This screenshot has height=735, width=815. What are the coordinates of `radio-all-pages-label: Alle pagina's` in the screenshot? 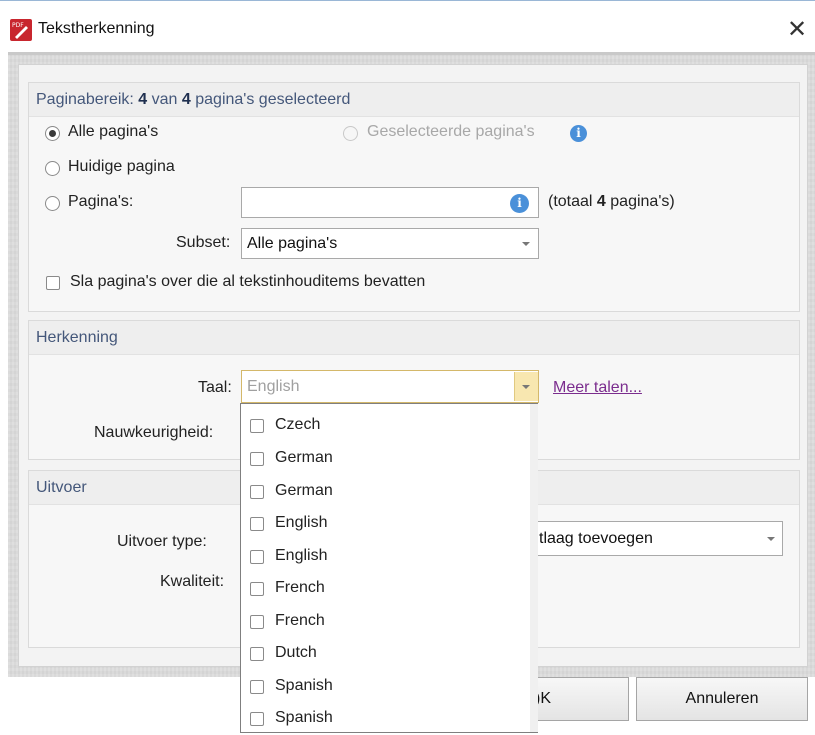 It's located at (113, 131).